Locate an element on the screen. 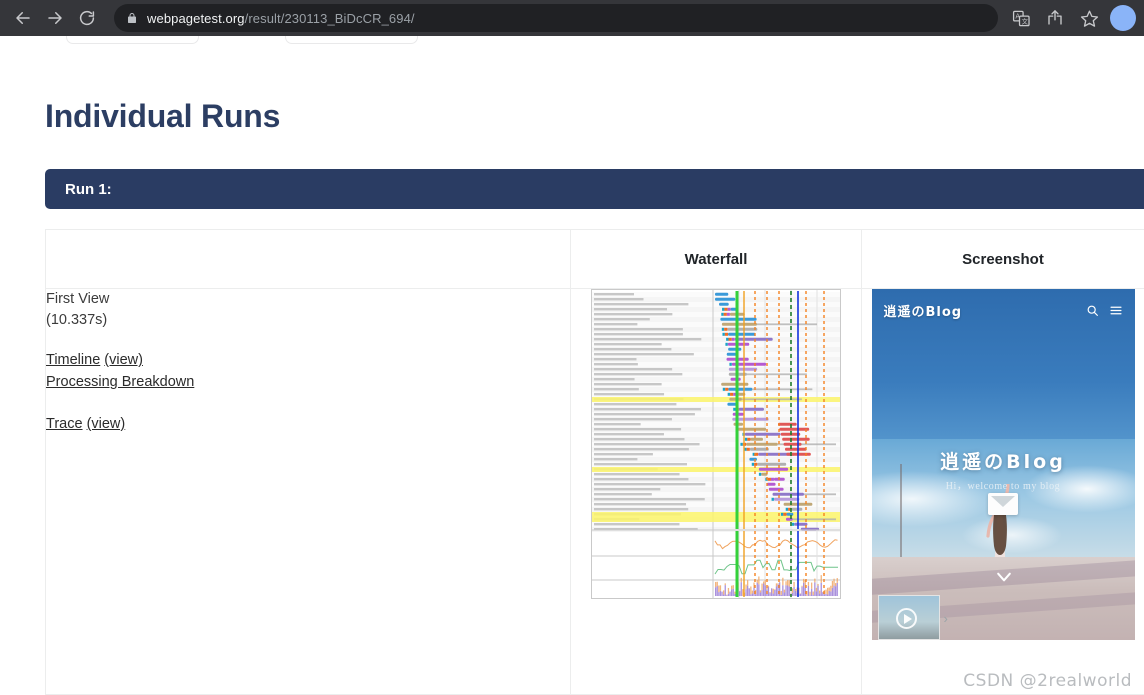  translate-button: A 文 is located at coordinates (1021, 18).